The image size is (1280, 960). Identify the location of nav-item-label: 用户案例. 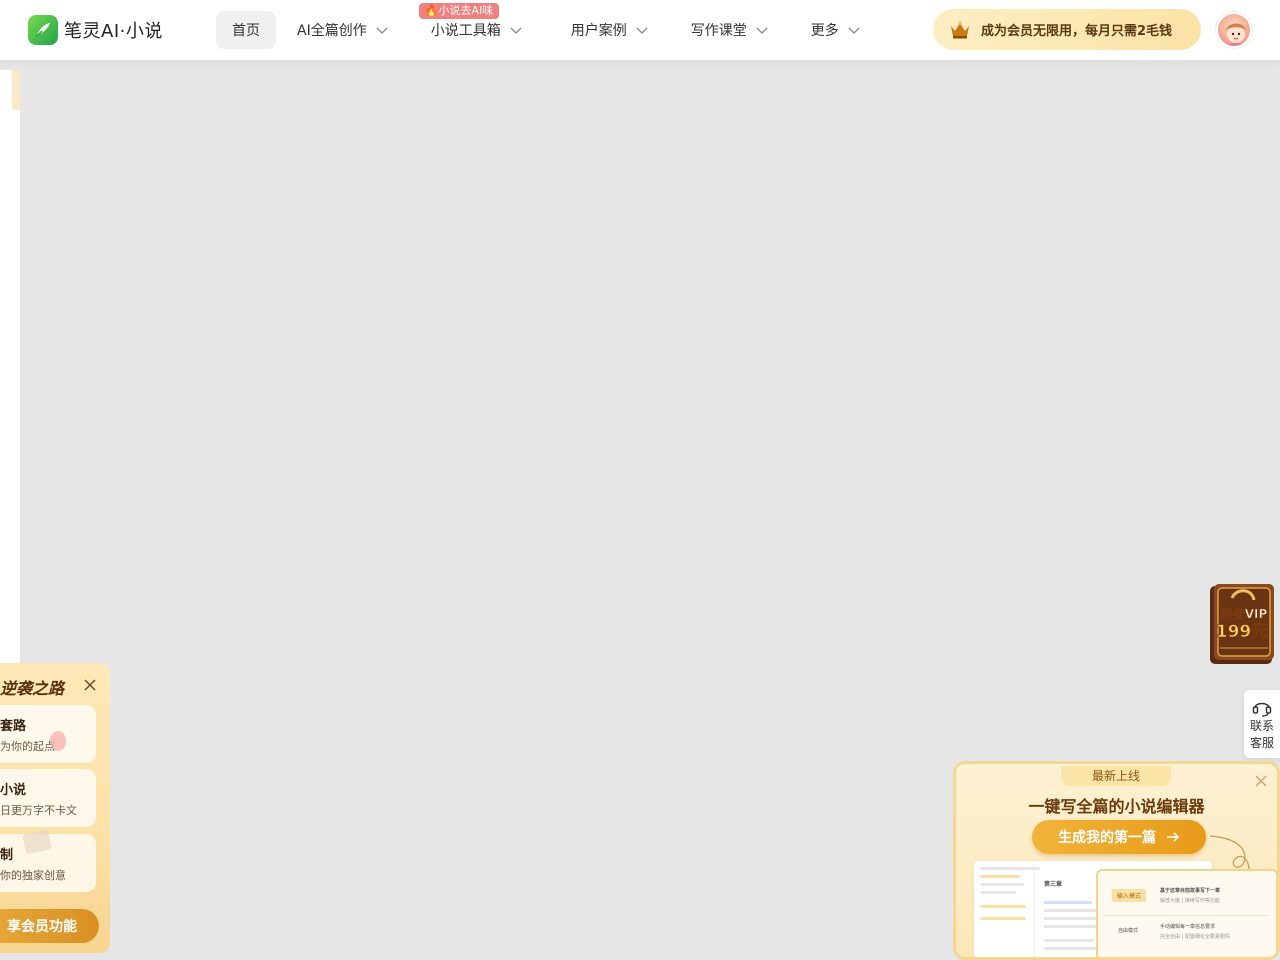
(598, 31).